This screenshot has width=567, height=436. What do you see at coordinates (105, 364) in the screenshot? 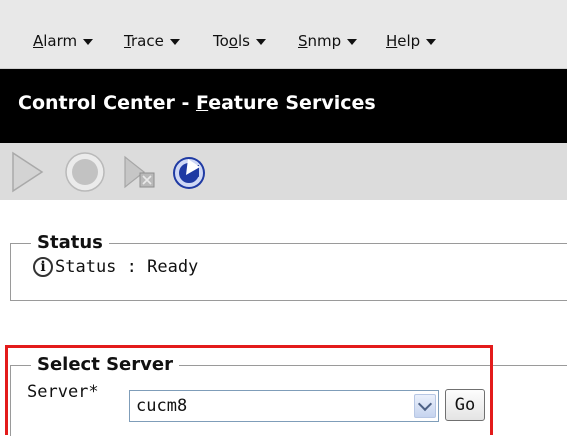
I see `select-server-legend: Select Server` at bounding box center [105, 364].